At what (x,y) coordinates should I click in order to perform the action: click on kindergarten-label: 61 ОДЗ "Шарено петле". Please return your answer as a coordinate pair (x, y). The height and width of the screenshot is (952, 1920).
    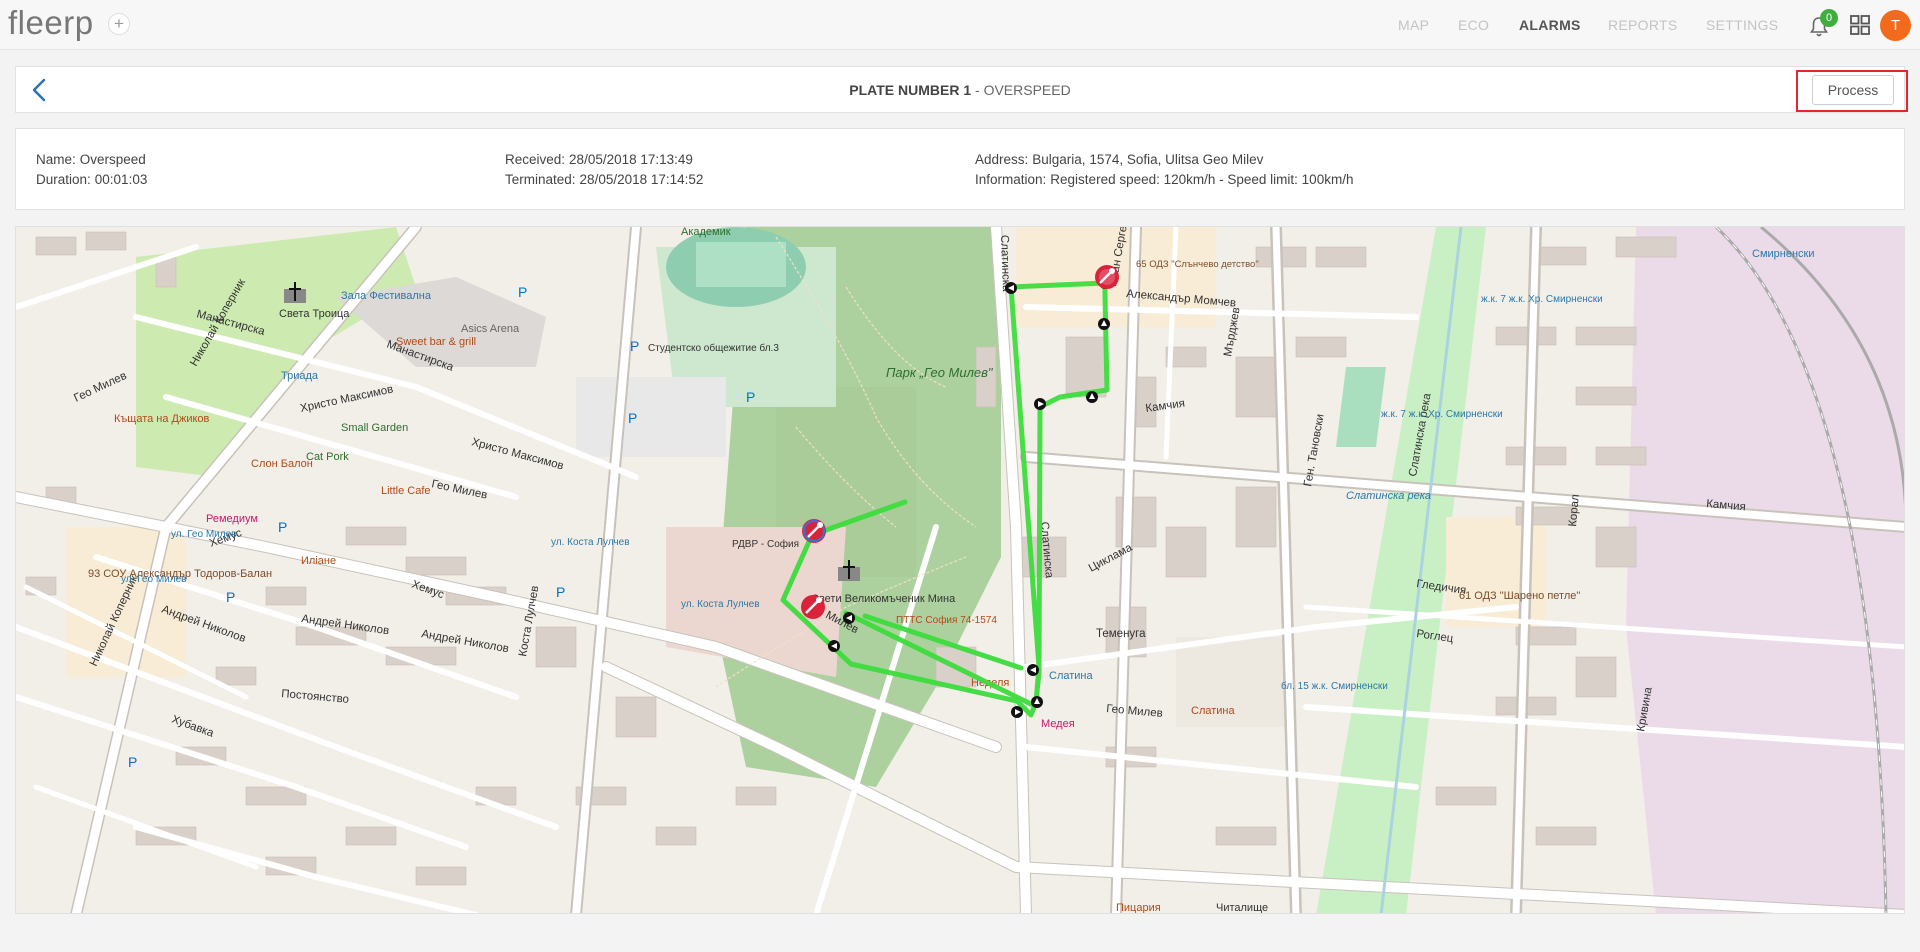
    Looking at the image, I should click on (1519, 596).